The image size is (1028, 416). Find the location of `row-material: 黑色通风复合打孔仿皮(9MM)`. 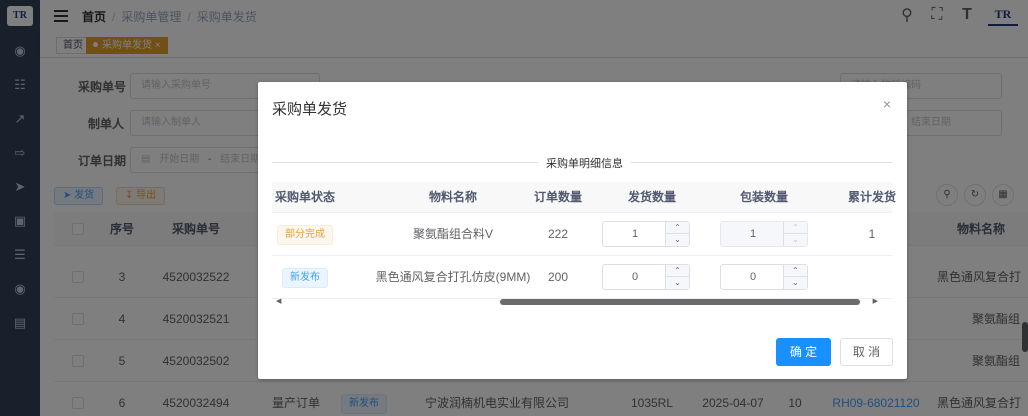

row-material: 黑色通风复合打孔仿皮(9MM) is located at coordinates (453, 277).